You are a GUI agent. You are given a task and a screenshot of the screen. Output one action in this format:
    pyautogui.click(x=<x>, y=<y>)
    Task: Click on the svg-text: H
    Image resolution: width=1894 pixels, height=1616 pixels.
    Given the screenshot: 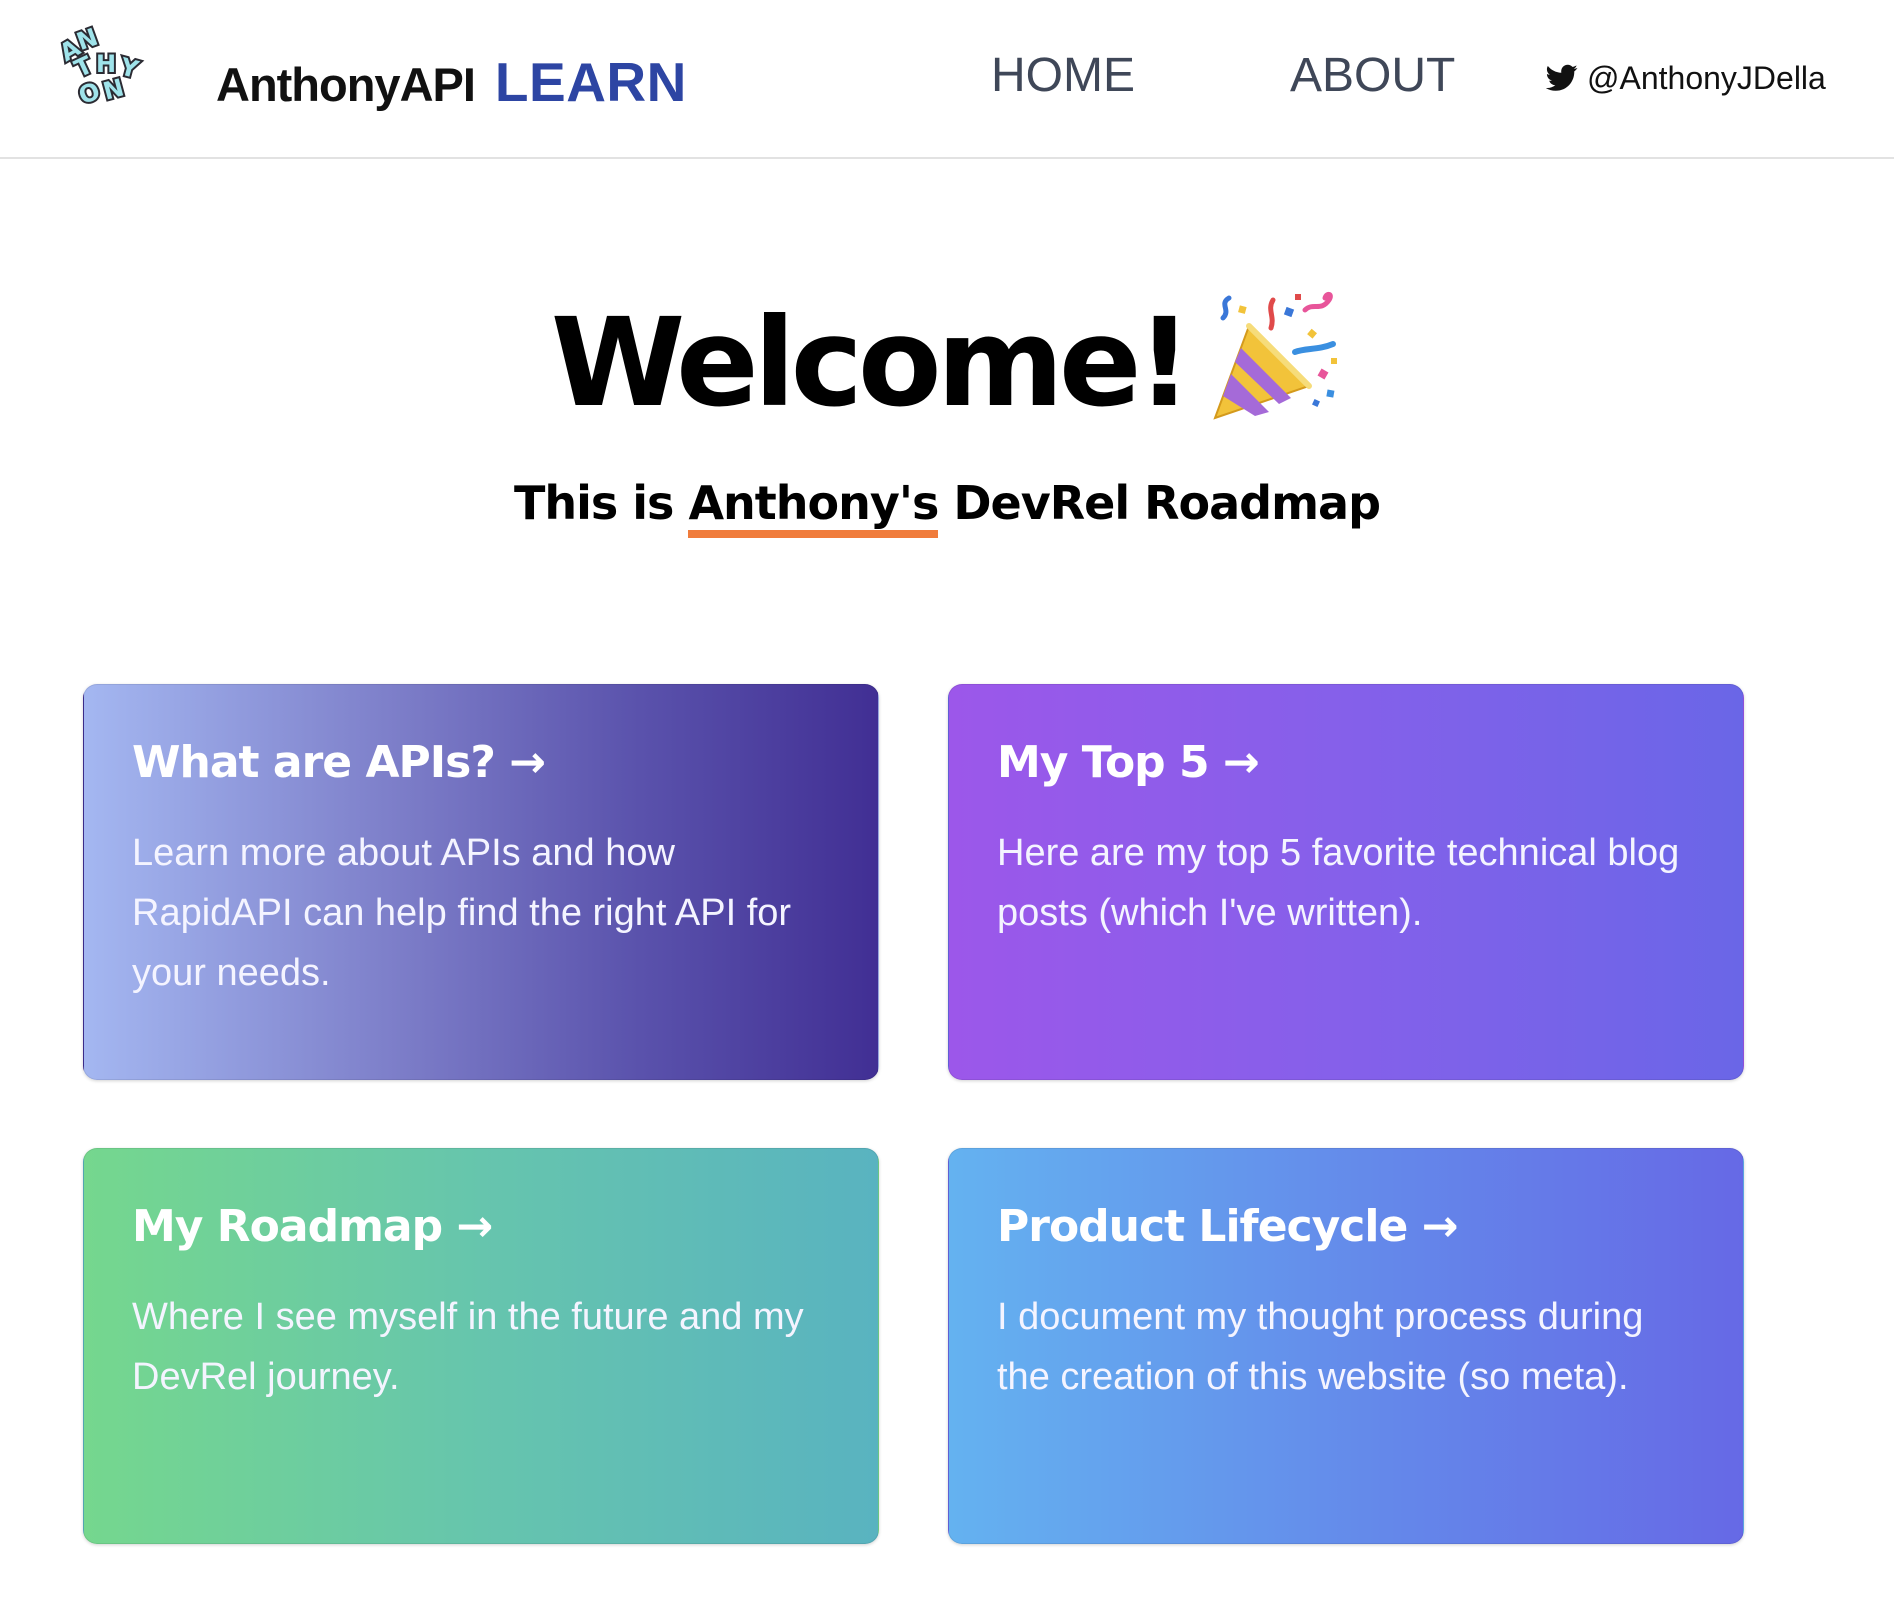 What is the action you would take?
    pyautogui.click(x=106, y=64)
    